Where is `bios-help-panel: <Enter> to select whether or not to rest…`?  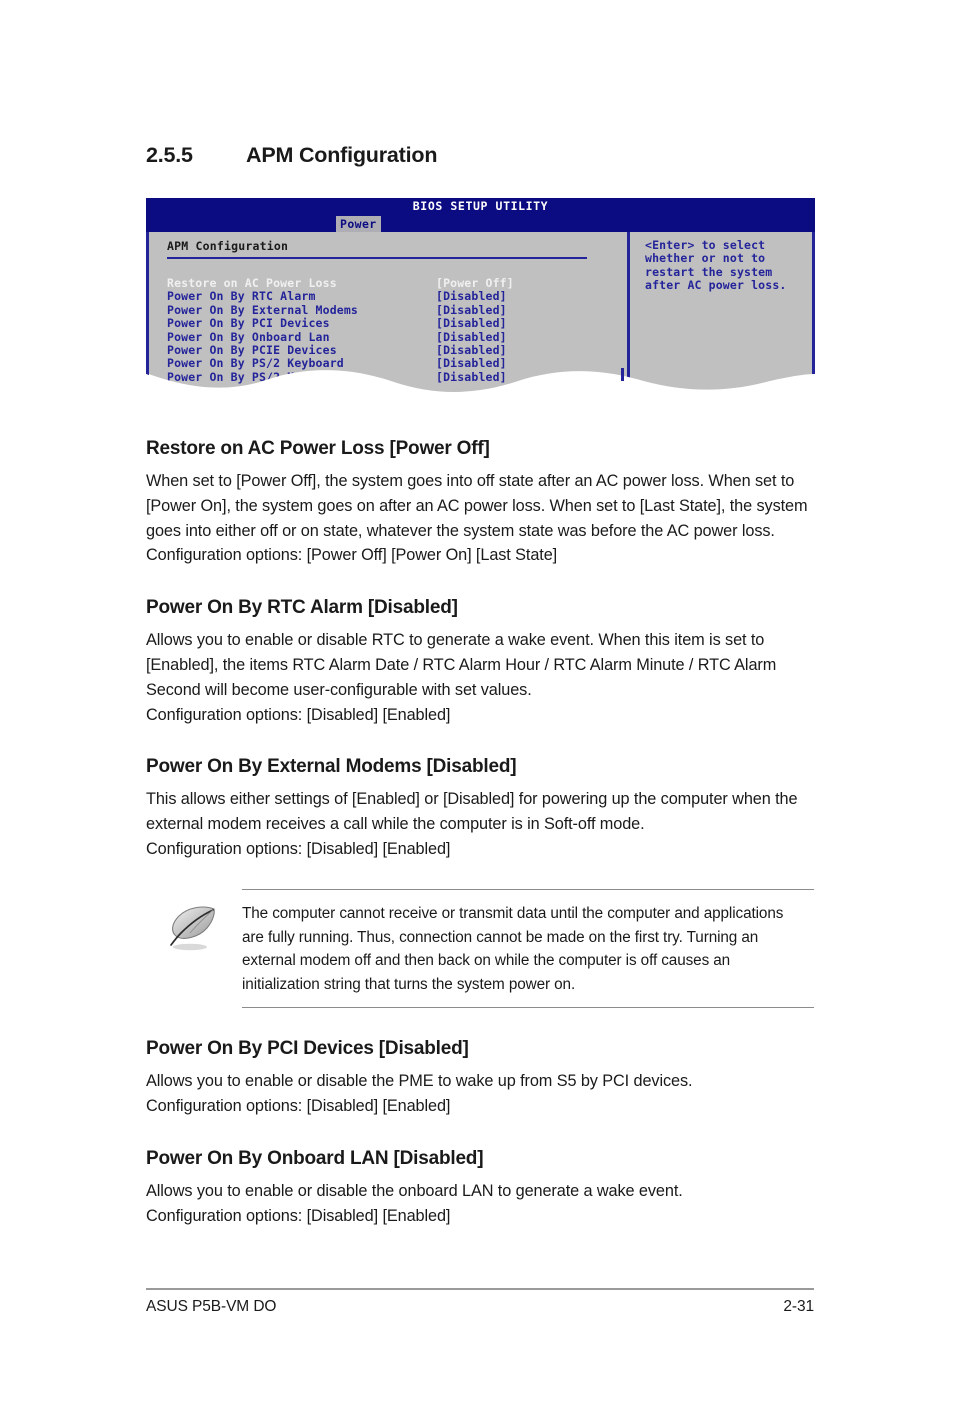 bios-help-panel: <Enter> to select whether or not to rest… is located at coordinates (721, 313).